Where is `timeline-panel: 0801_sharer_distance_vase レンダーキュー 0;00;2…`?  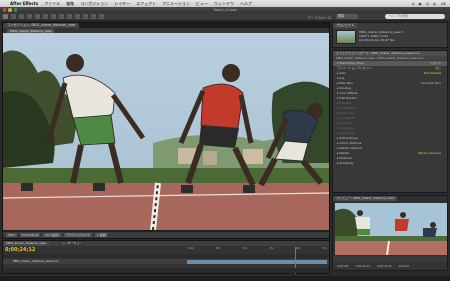
timeline-panel: 0801_sharer_distance_vase レンダーキュー 0;00;2… is located at coordinates (166, 257).